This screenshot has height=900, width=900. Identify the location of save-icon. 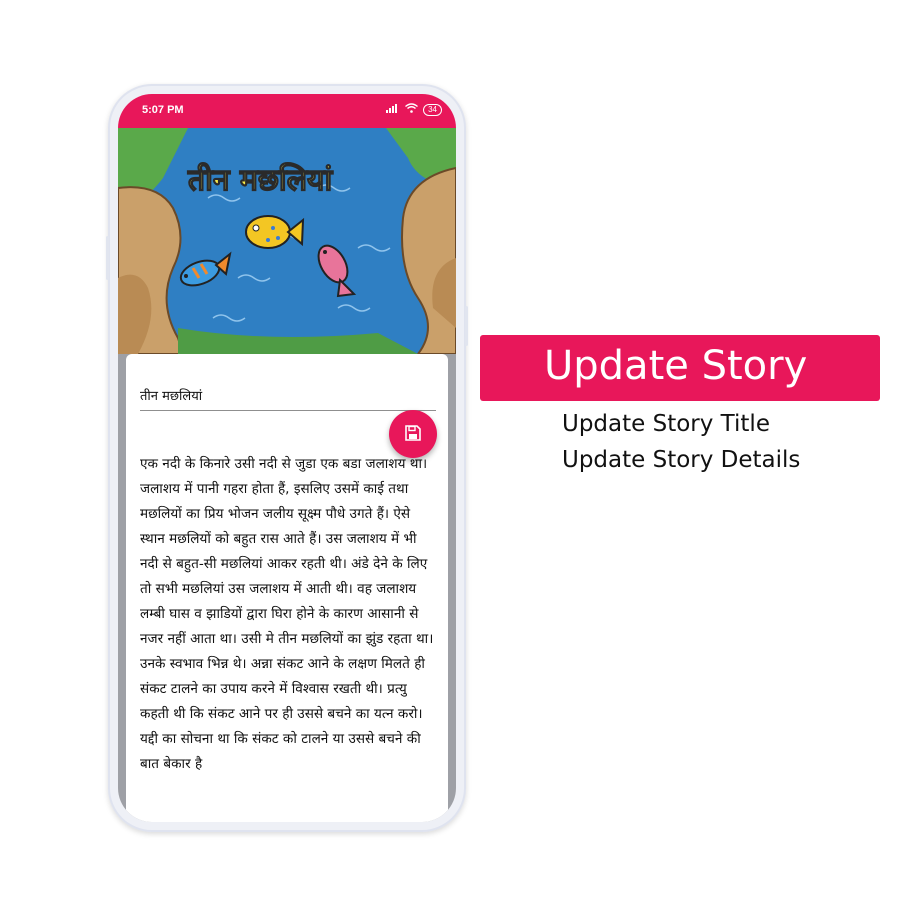
(413, 434).